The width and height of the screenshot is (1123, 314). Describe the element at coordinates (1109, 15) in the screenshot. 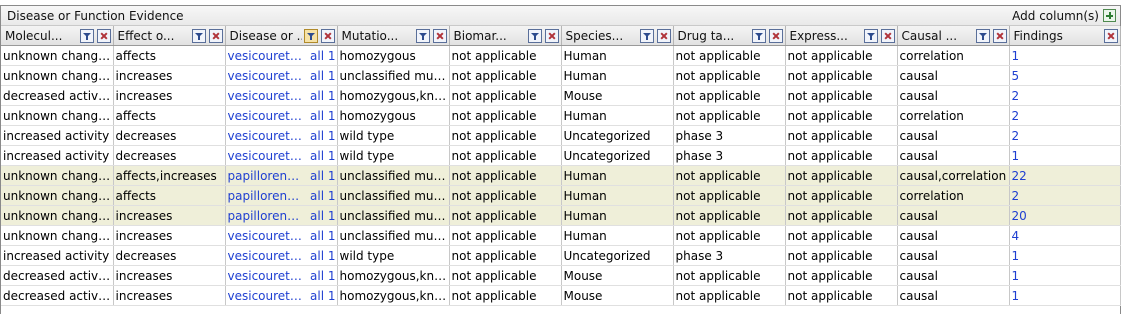

I see `plus-icon` at that location.